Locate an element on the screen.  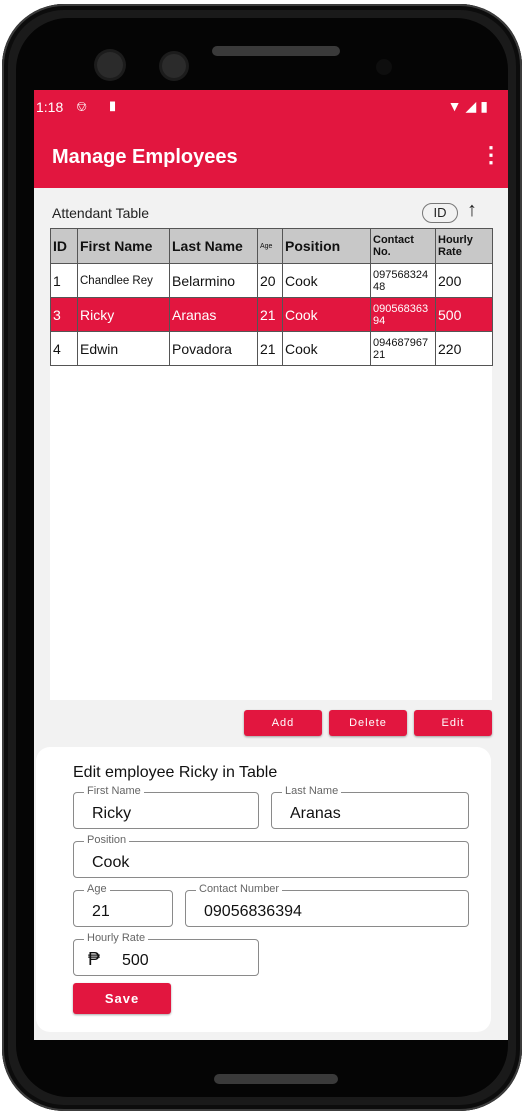
cell-id: 1 is located at coordinates (64, 280).